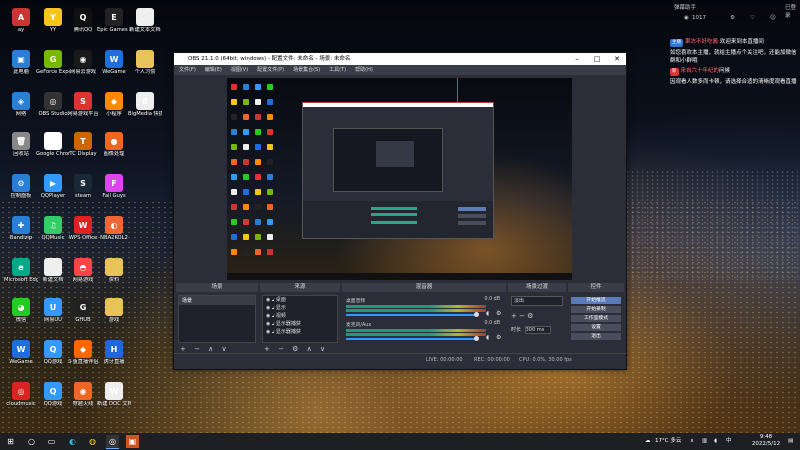 This screenshot has width=800, height=450. Describe the element at coordinates (732, 18) in the screenshot. I see `settings-icon: ⚙` at that location.